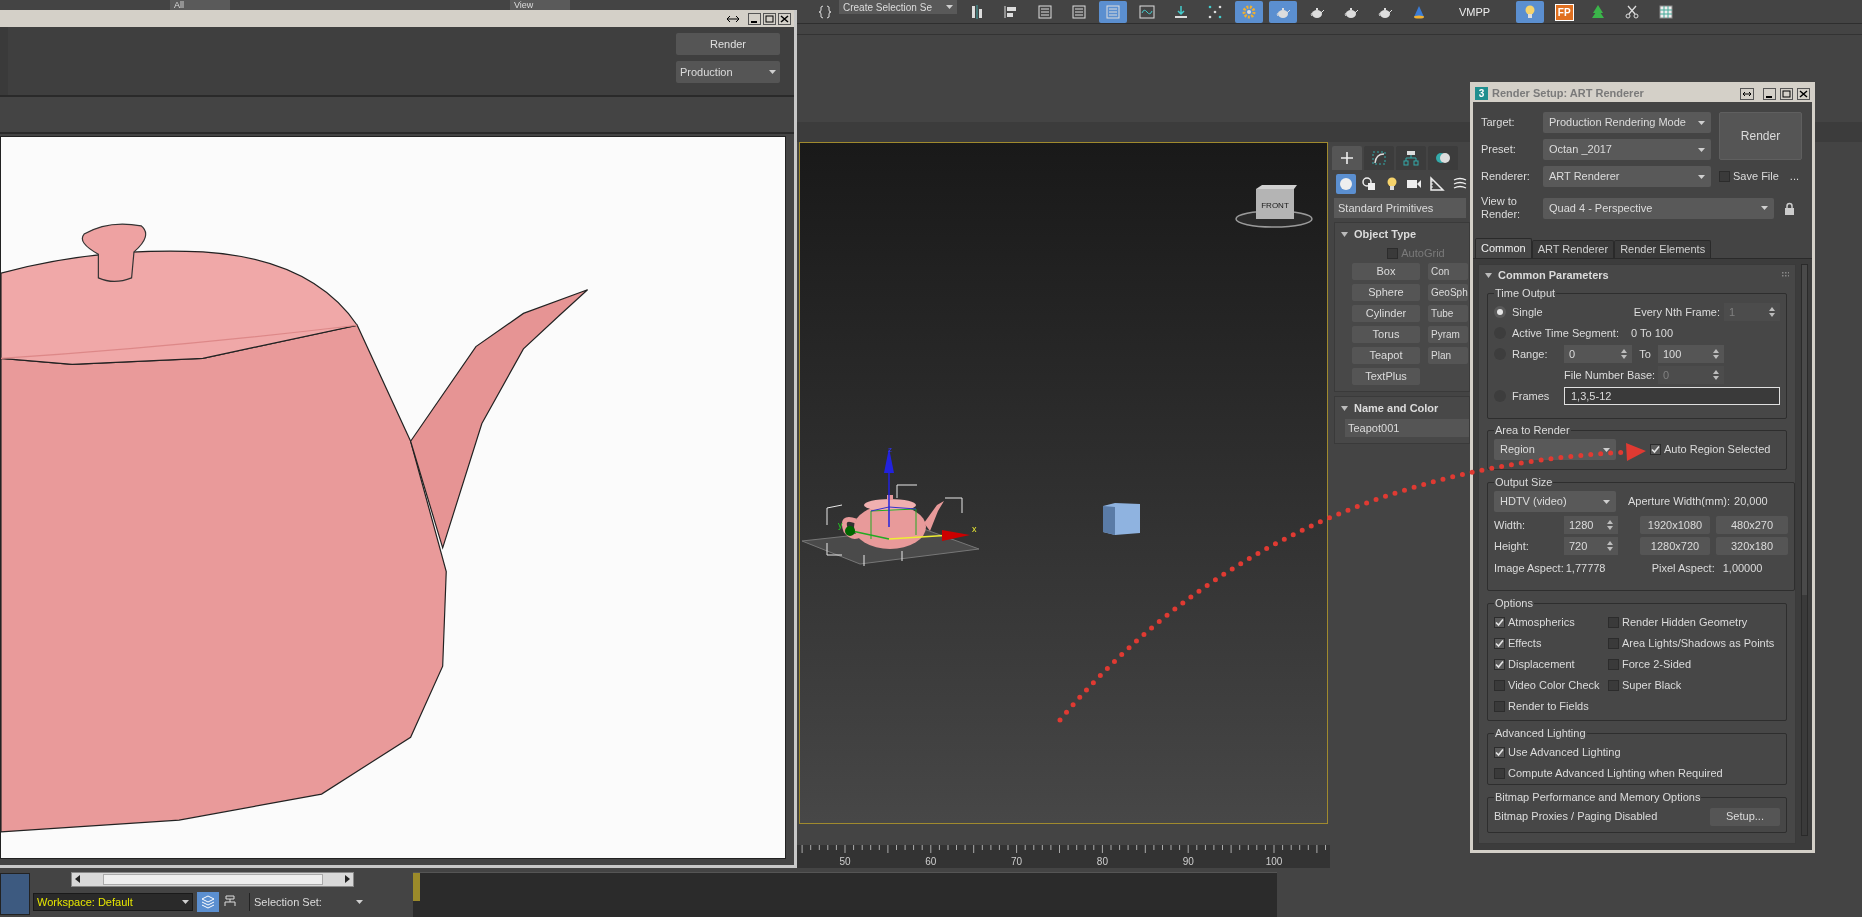 This screenshot has height=917, width=1862. What do you see at coordinates (1437, 184) in the screenshot?
I see `category-button` at bounding box center [1437, 184].